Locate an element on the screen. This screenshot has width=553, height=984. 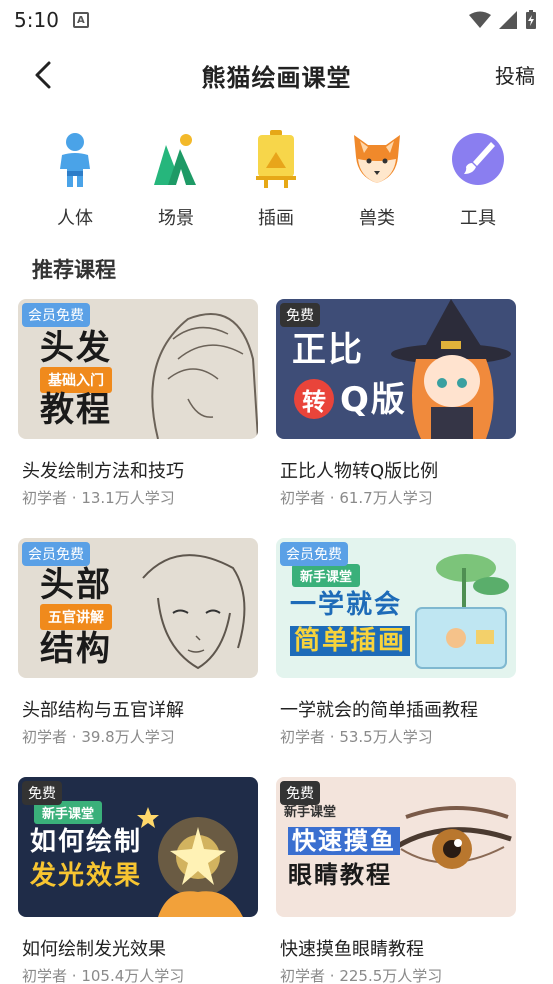
app-bar: 熊猫绘画课堂 投稿 is located at coordinates (276, 75).